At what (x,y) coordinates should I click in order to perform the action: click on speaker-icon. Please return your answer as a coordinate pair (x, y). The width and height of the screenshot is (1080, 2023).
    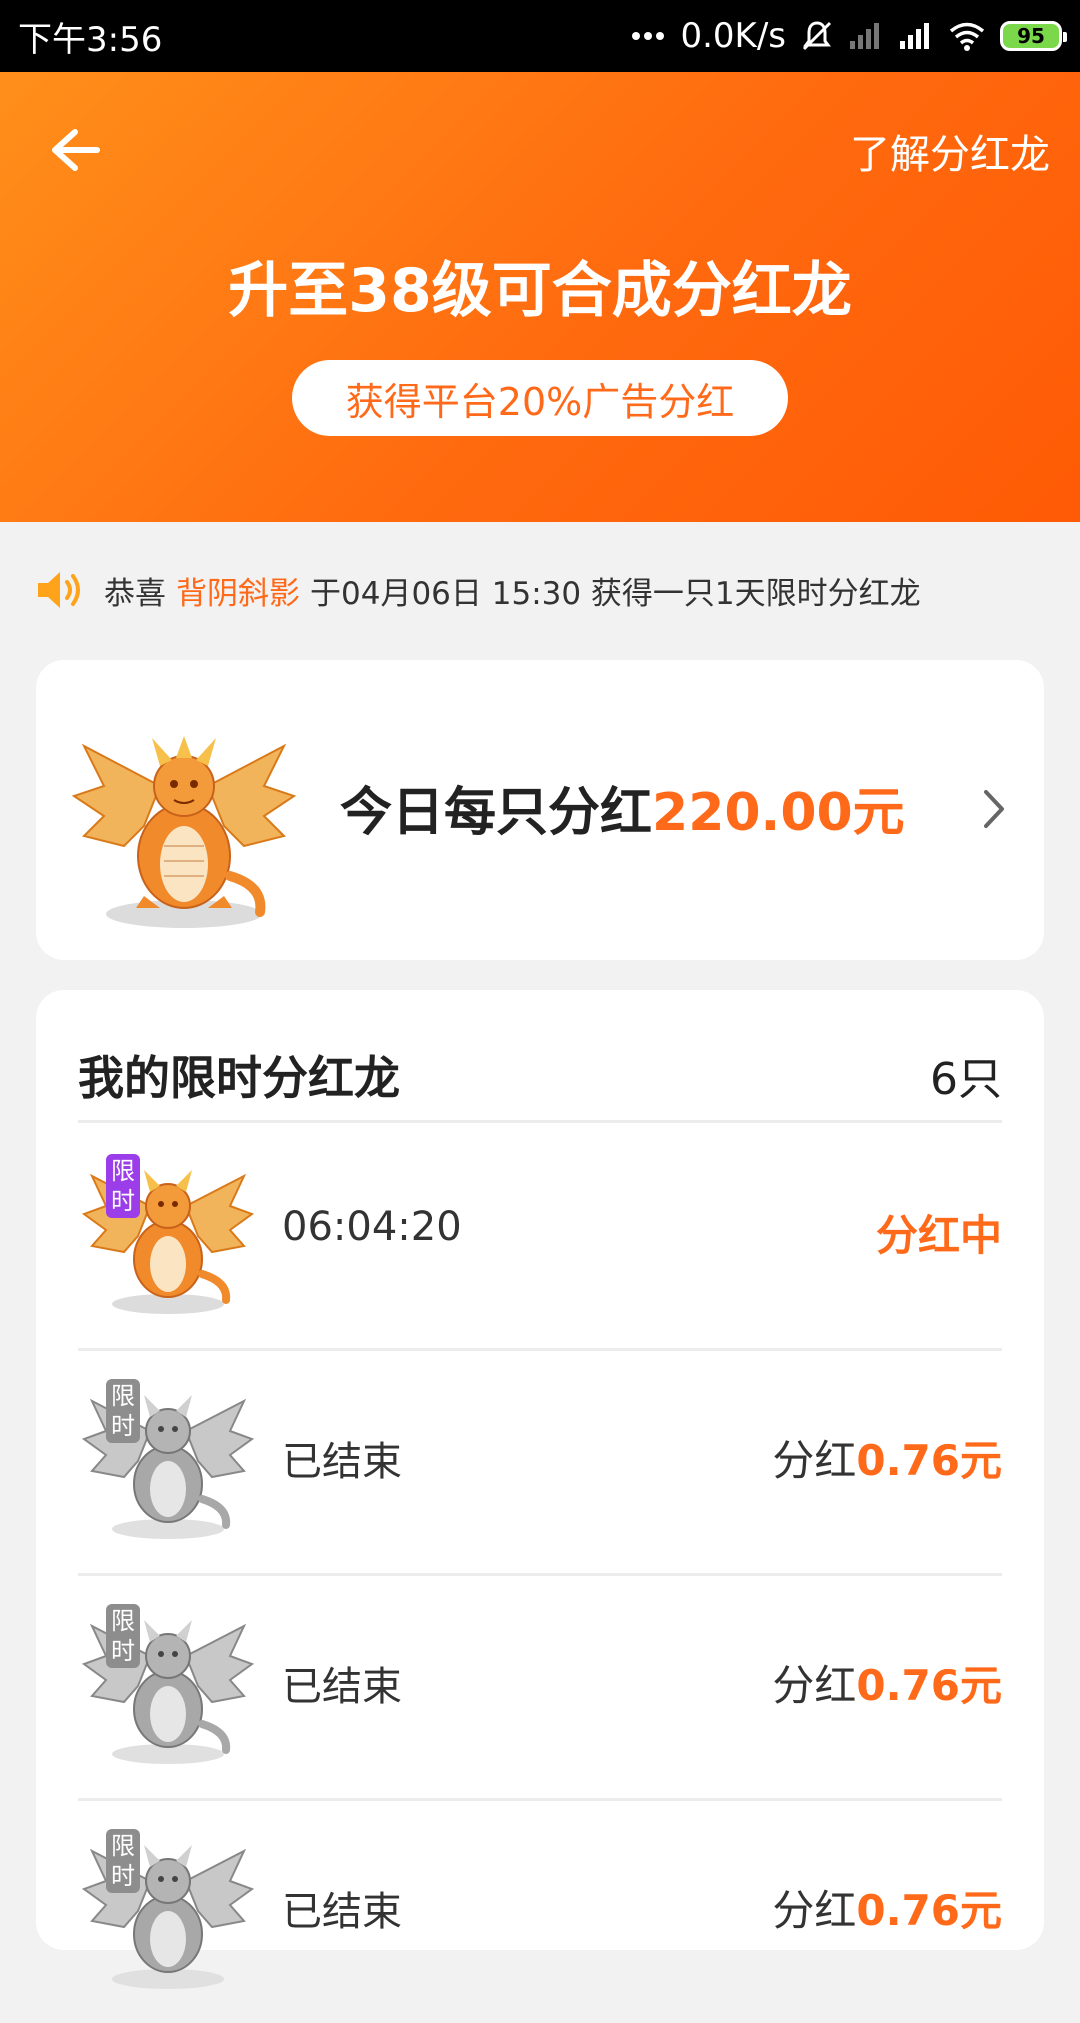
    Looking at the image, I should click on (60, 590).